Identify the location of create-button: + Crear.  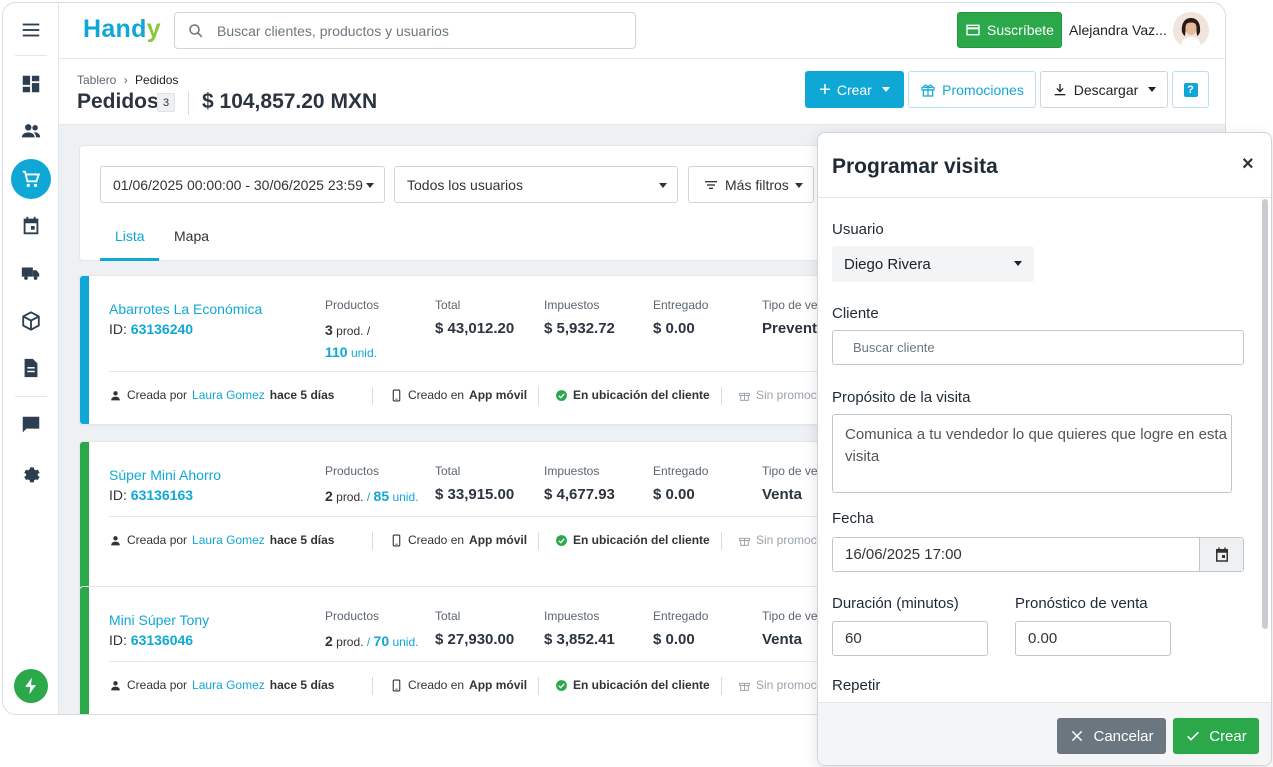
(854, 89).